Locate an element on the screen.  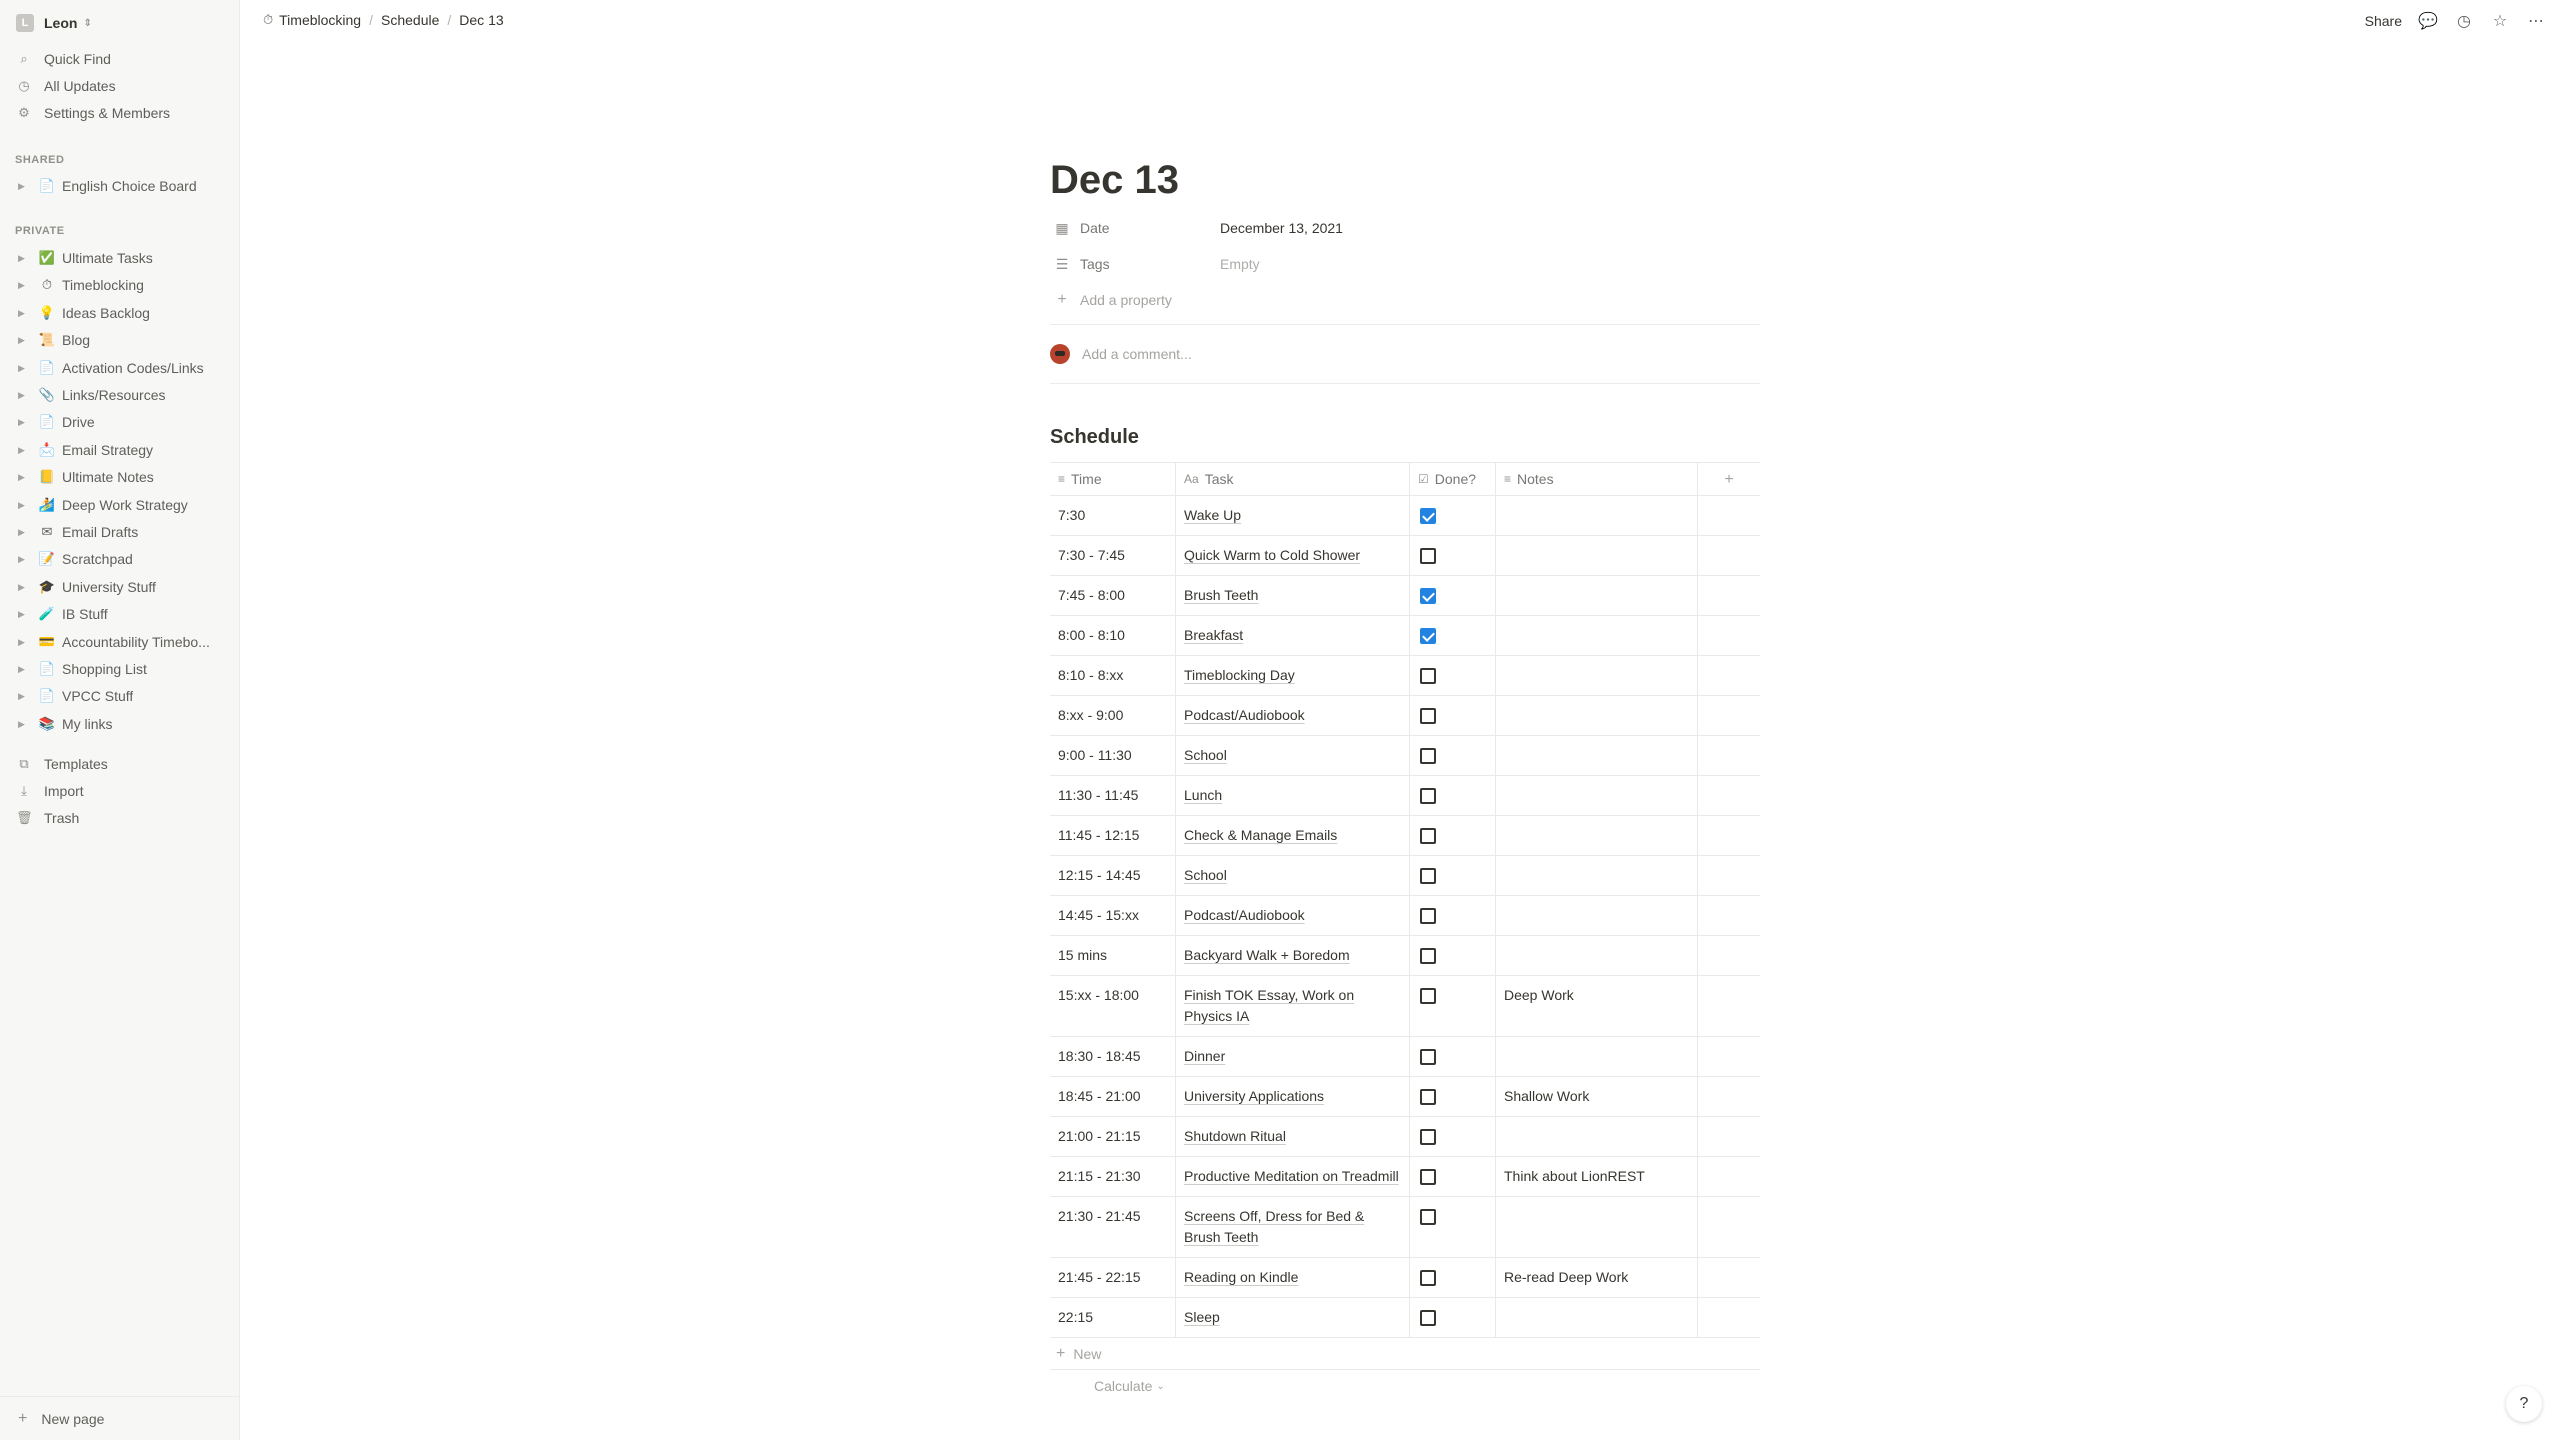
sidebar-item: ▶ 📎 Links/Resources is located at coordinates (123, 395).